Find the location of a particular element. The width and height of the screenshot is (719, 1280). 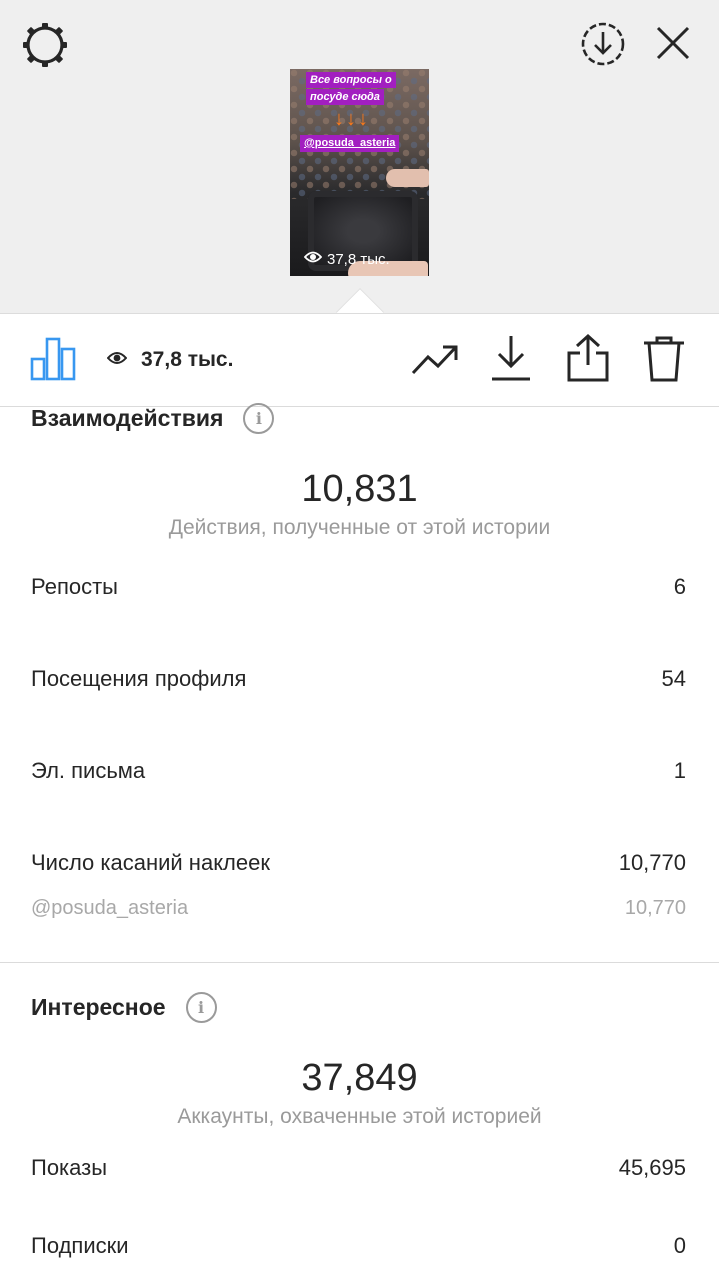

metric-value: 6 is located at coordinates (679, 586).